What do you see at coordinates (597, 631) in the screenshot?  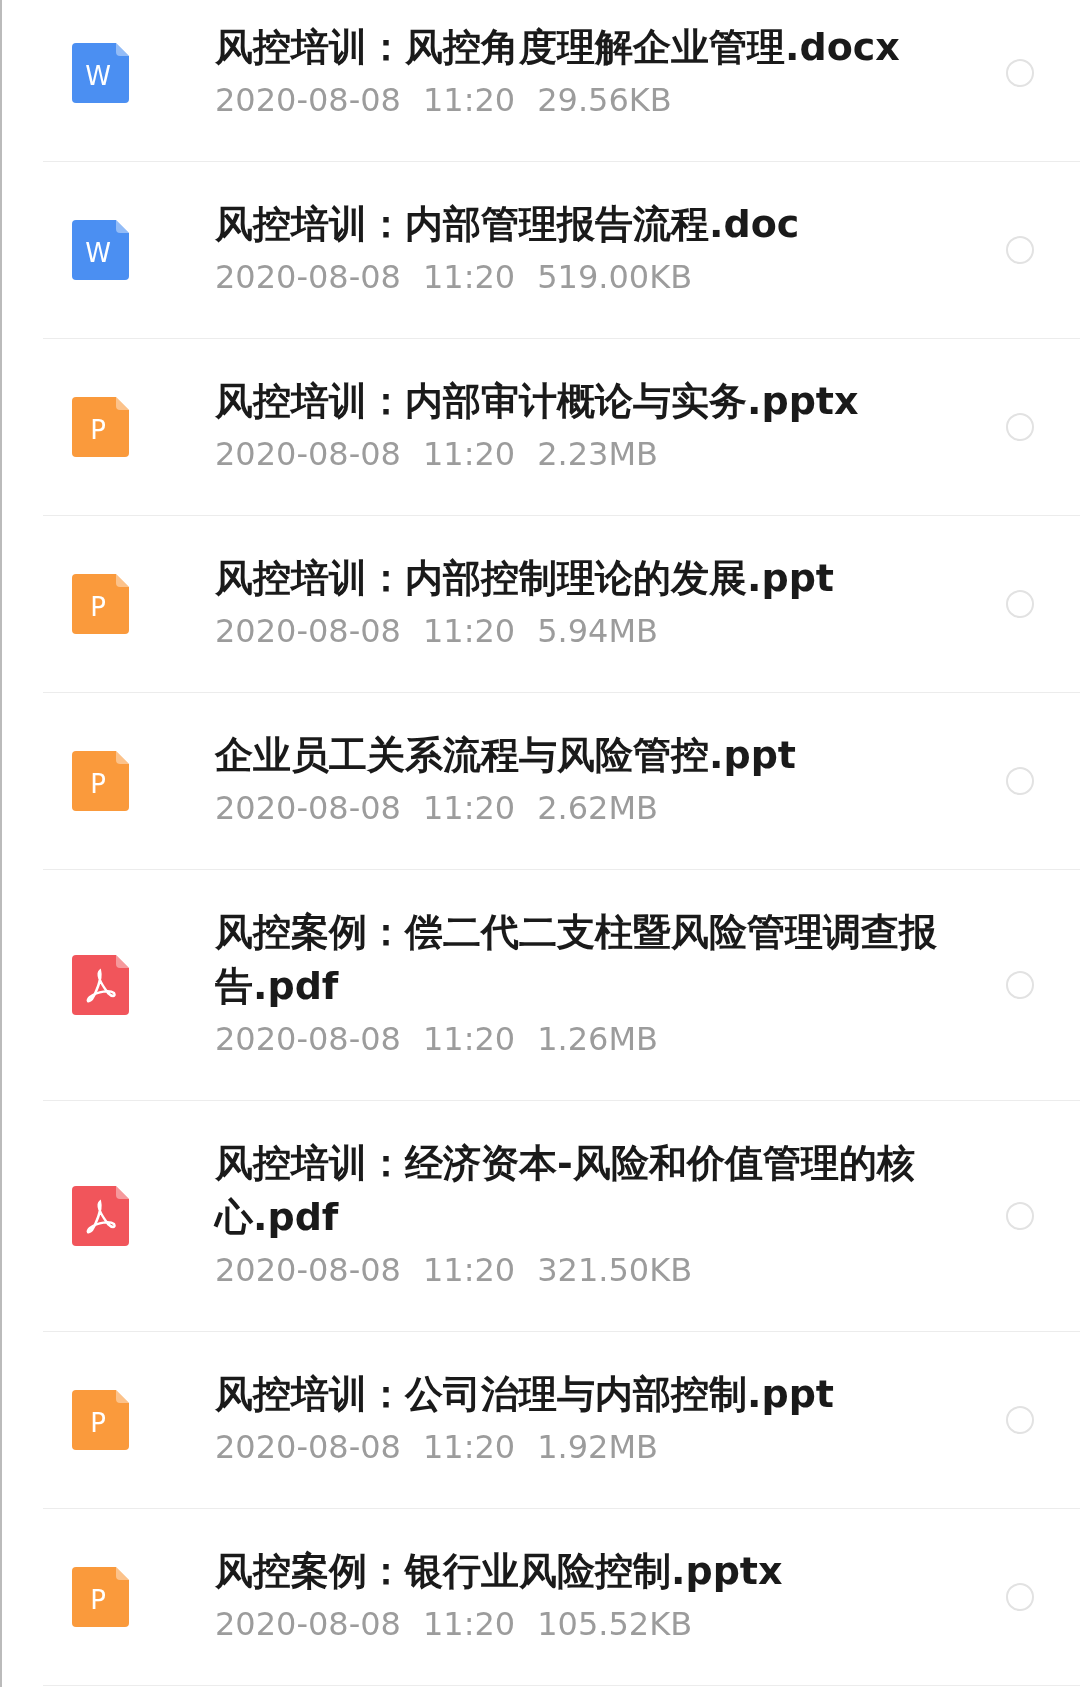 I see `file-size: 5.94MB` at bounding box center [597, 631].